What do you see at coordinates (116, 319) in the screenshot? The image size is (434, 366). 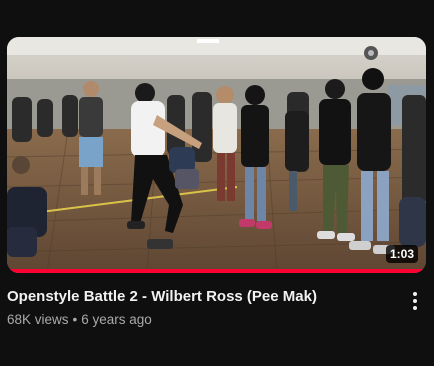 I see `upload-age: 6 years ago` at bounding box center [116, 319].